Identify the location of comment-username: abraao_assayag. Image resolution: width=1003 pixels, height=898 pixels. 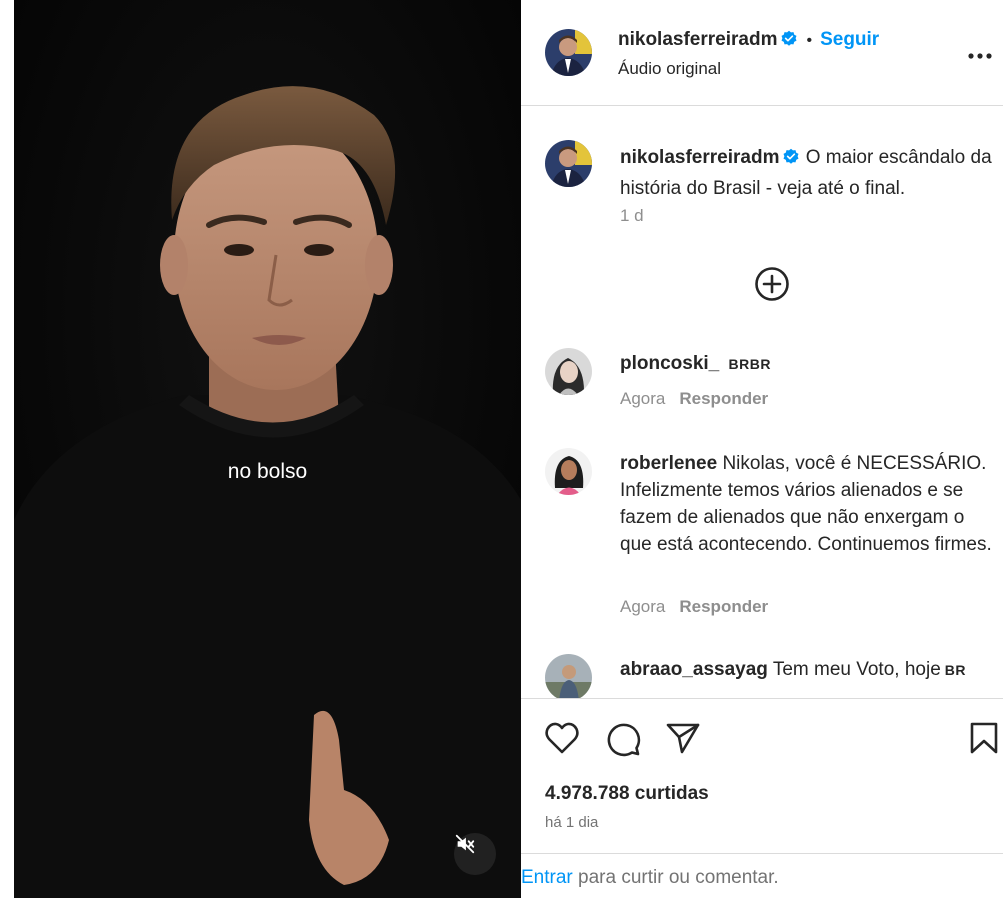
(694, 669).